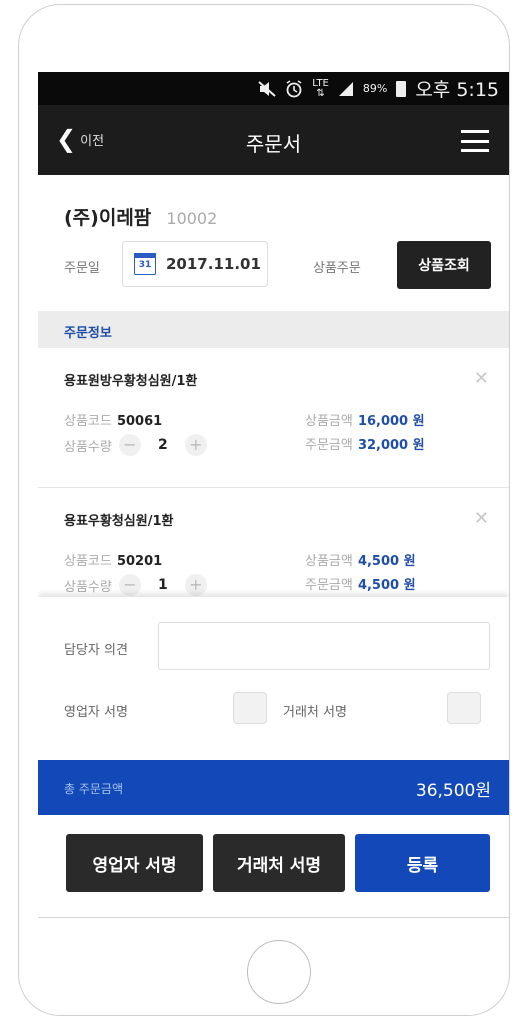  I want to click on hamburger-menu-icon, so click(475, 141).